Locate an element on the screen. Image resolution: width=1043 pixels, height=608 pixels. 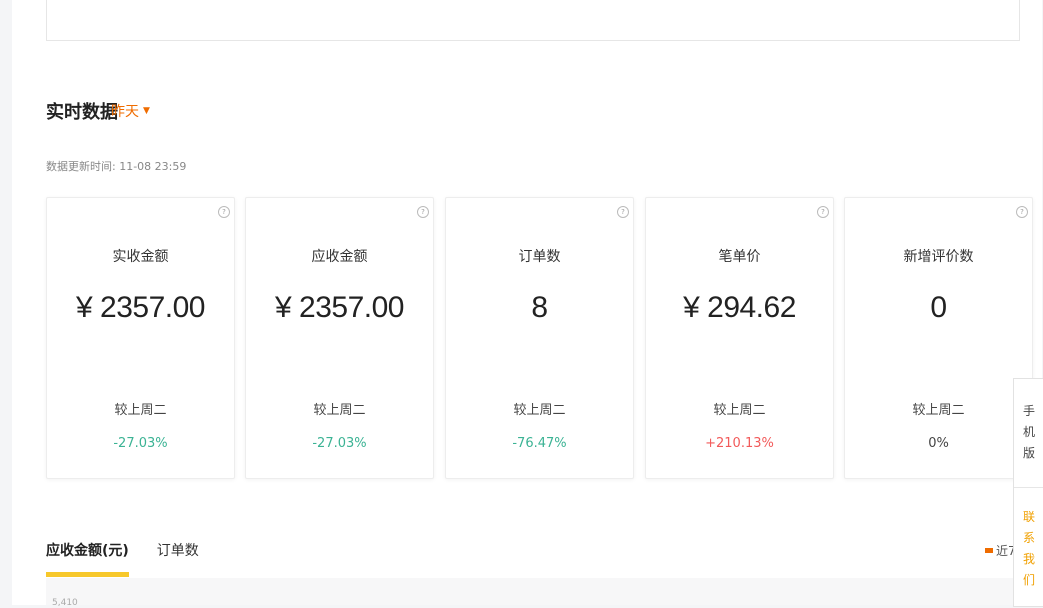
period-dropdown: 昨天 ▼ is located at coordinates (130, 111).